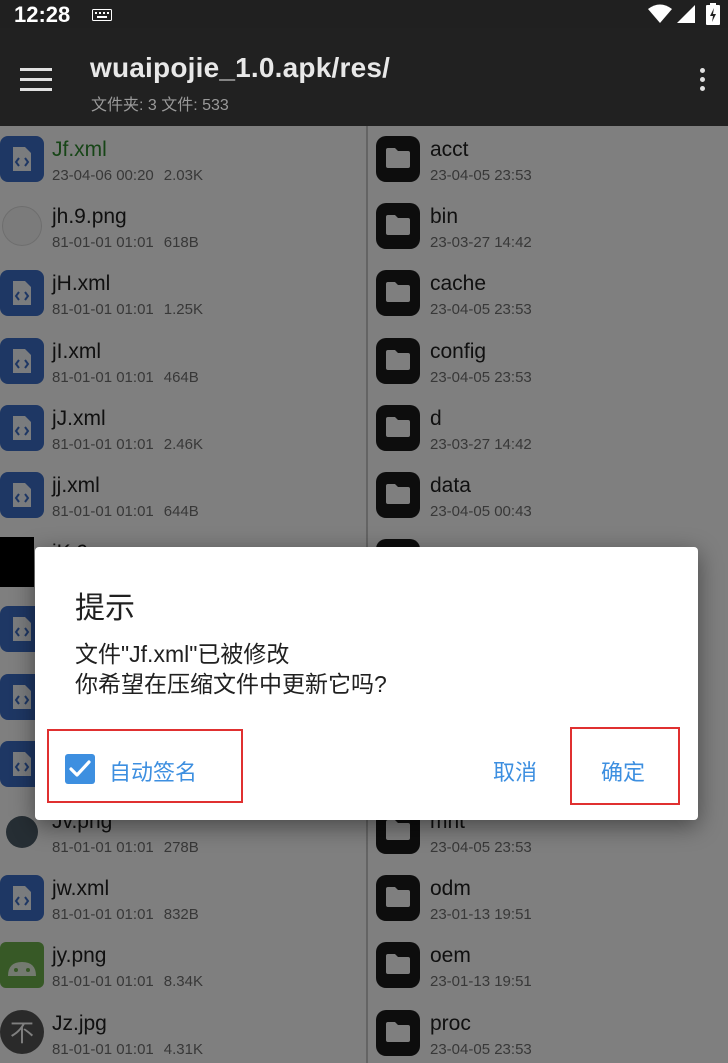 Image resolution: width=728 pixels, height=1063 pixels. Describe the element at coordinates (686, 16) in the screenshot. I see `signal-icon` at that location.